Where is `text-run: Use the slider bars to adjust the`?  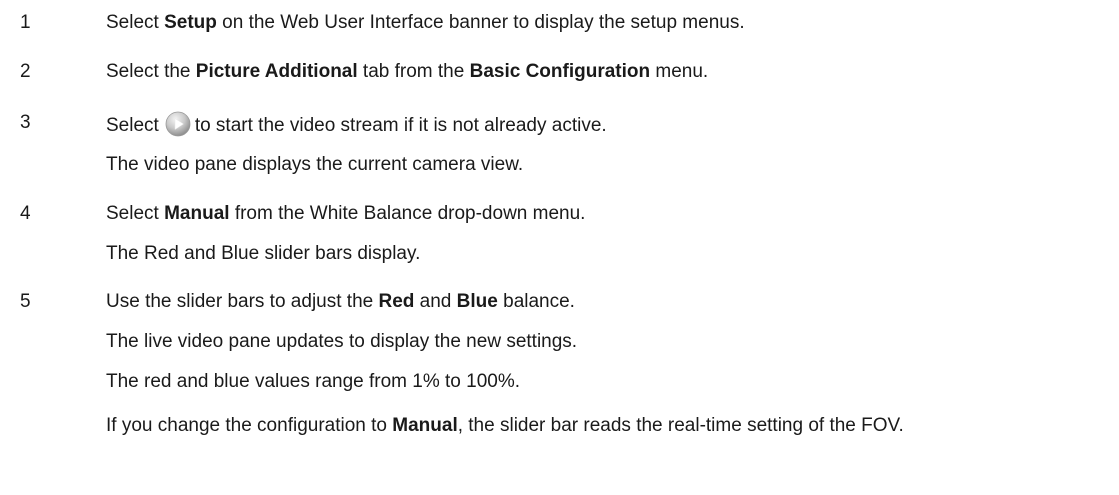
text-run: Use the slider bars to adjust the is located at coordinates (242, 301).